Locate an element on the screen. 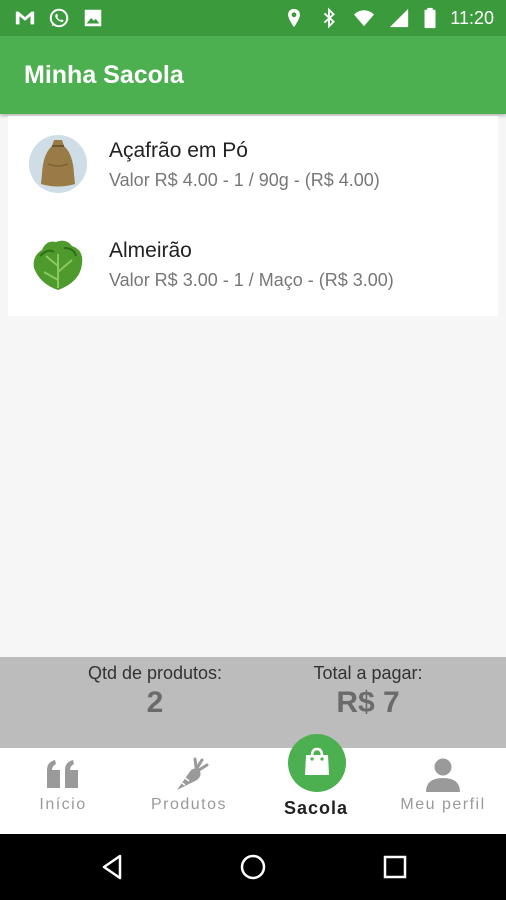 This screenshot has height=900, width=506. nav-item-inicio: Início is located at coordinates (63, 791).